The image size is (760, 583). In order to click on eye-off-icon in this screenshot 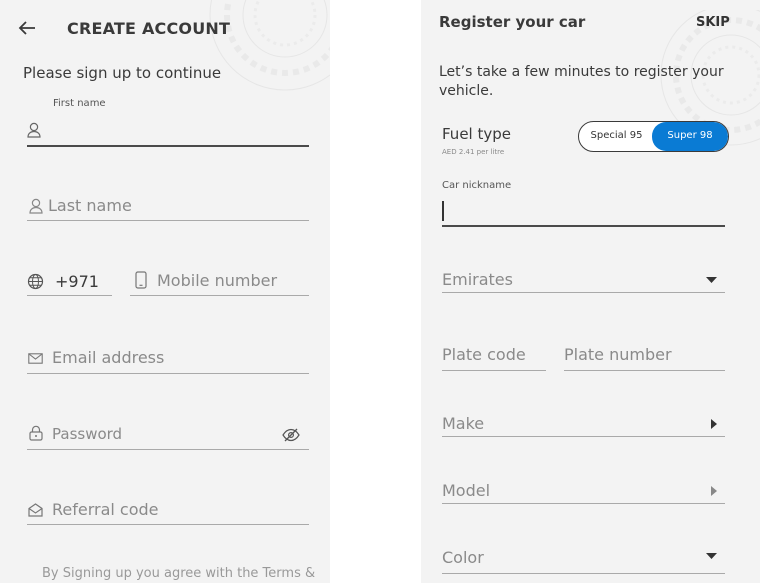, I will do `click(291, 435)`.